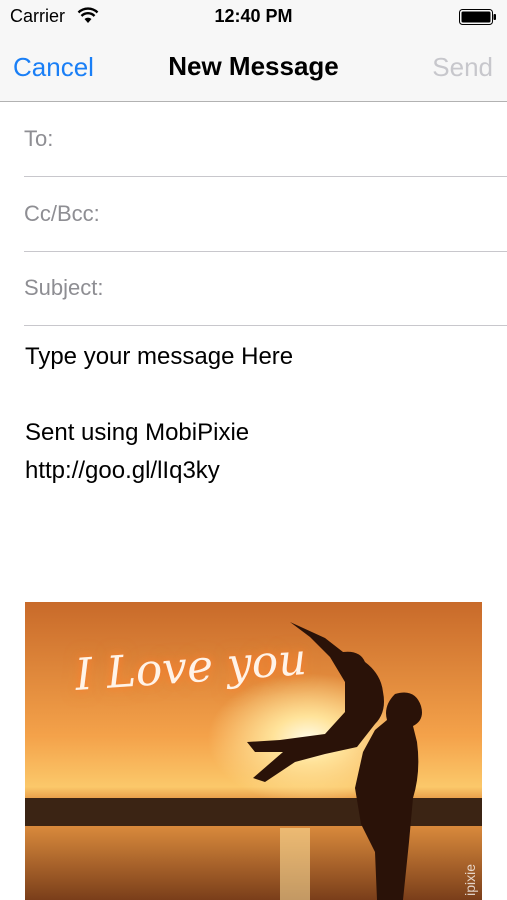  What do you see at coordinates (311, 287) in the screenshot?
I see `subject-input` at bounding box center [311, 287].